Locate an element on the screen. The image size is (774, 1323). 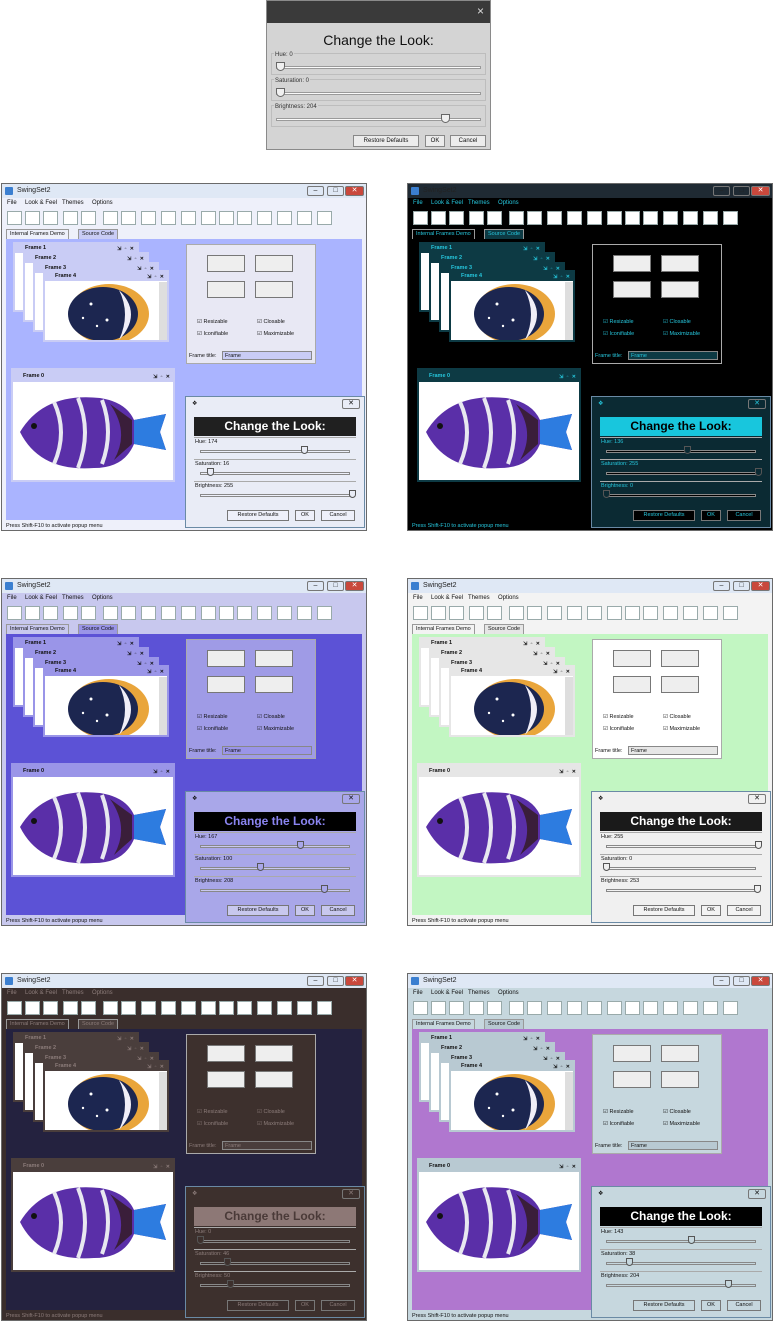
minimize-button: – is located at coordinates (721, 981).